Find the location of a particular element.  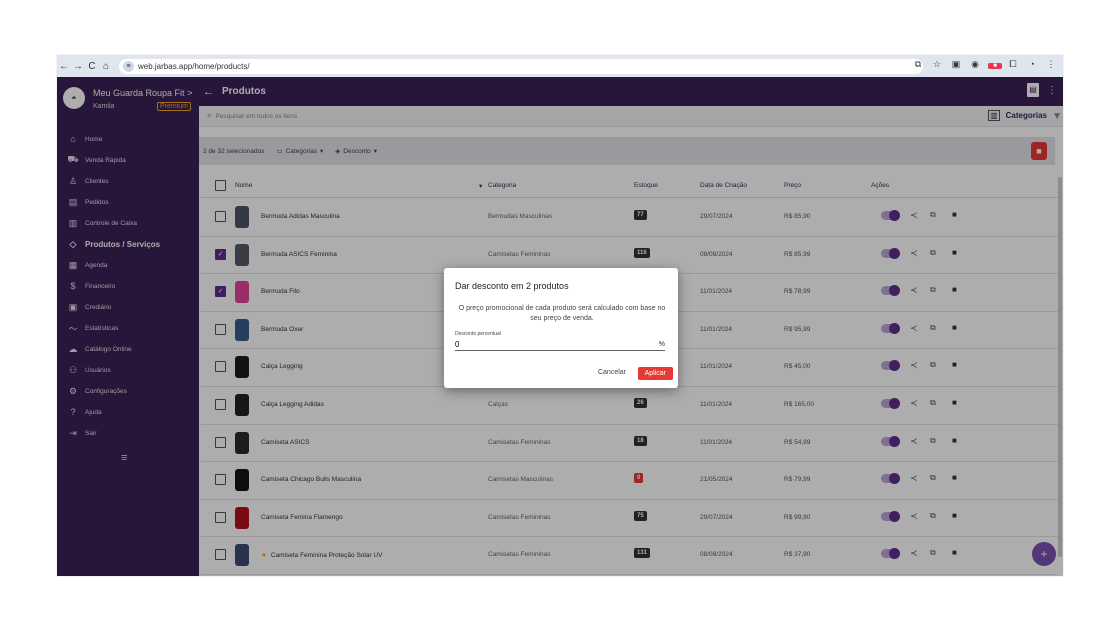

extensions-puzzle-icon: ⧠ is located at coordinates (1013, 64).